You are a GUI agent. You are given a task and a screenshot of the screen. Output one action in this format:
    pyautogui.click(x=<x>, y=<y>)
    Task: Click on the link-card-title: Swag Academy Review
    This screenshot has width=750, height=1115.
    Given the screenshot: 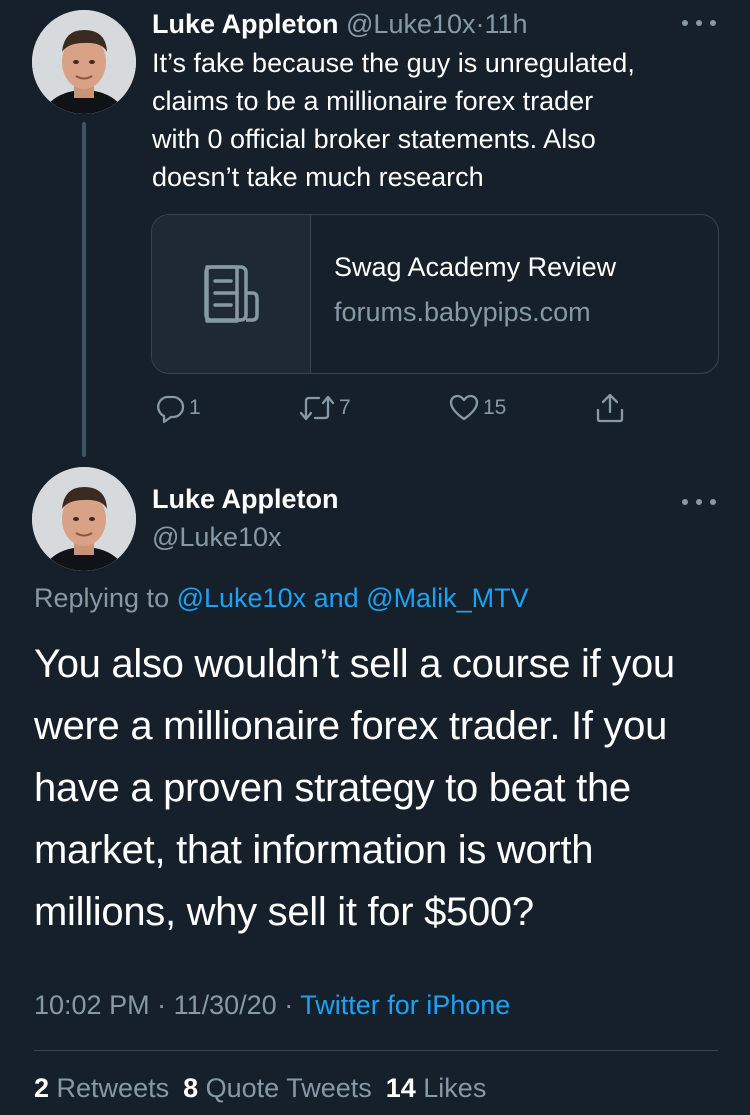 What is the action you would take?
    pyautogui.click(x=475, y=267)
    